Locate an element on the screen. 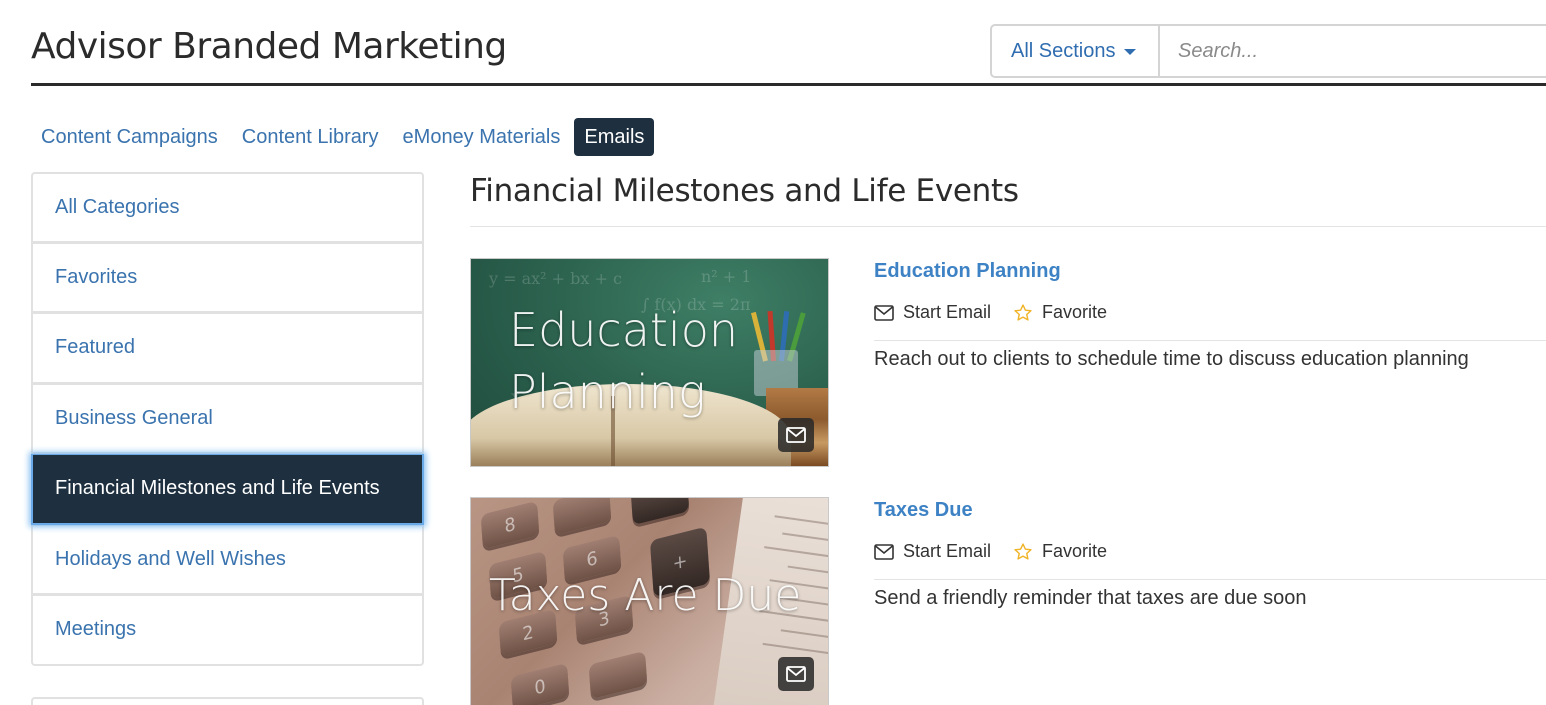  email-thumbnail: 8 5 6 + 2 3 0 Taxes Are Due is located at coordinates (649, 601).